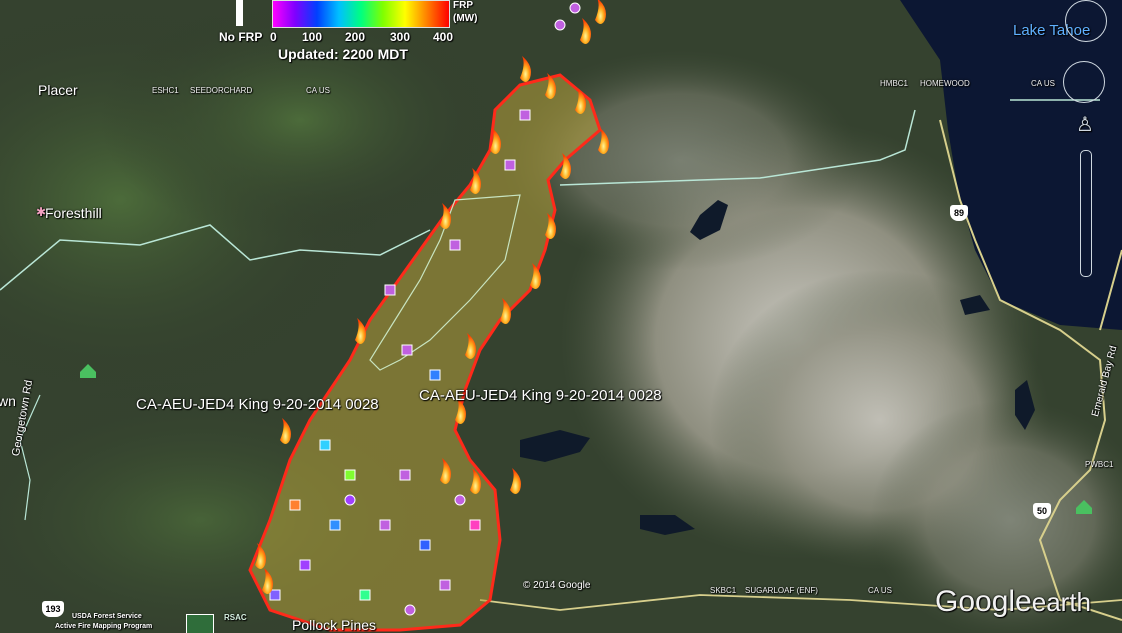  What do you see at coordinates (1099, 464) in the screenshot?
I see `station-pwbc1: PWBC1` at bounding box center [1099, 464].